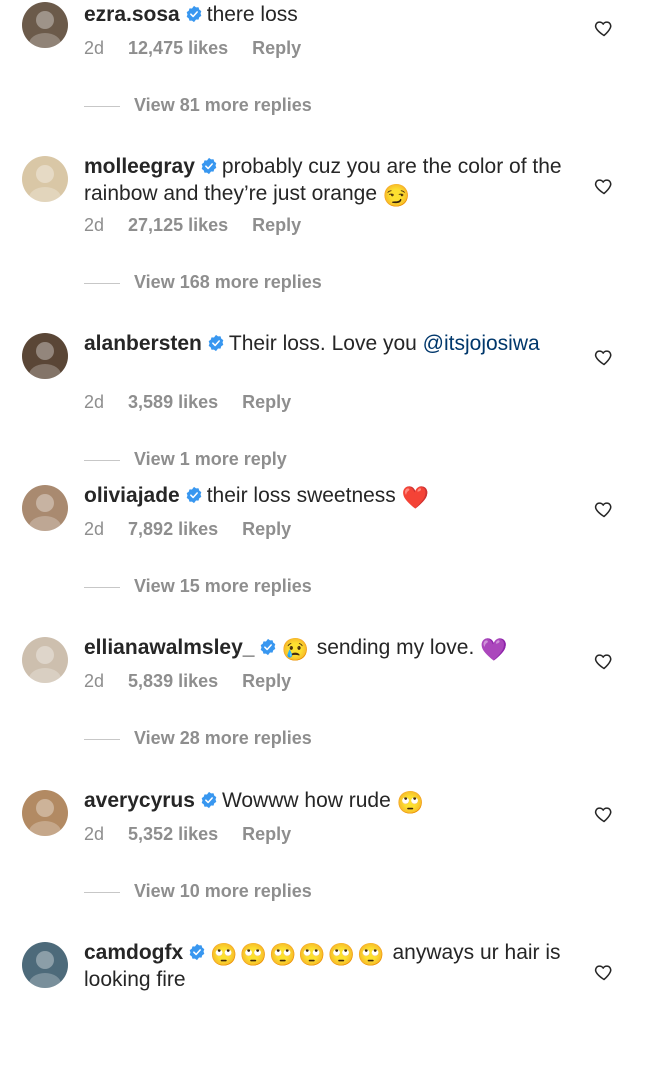 The width and height of the screenshot is (648, 1090). Describe the element at coordinates (223, 105) in the screenshot. I see `view-replies-label: View 81 more replies` at that location.